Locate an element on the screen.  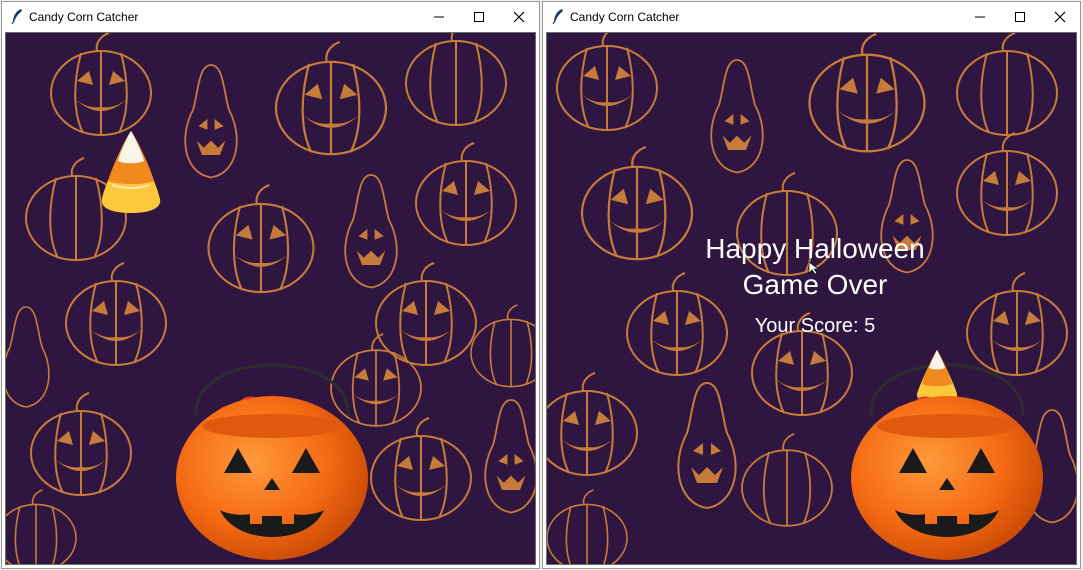
caught-candy-corn is located at coordinates (937, 376).